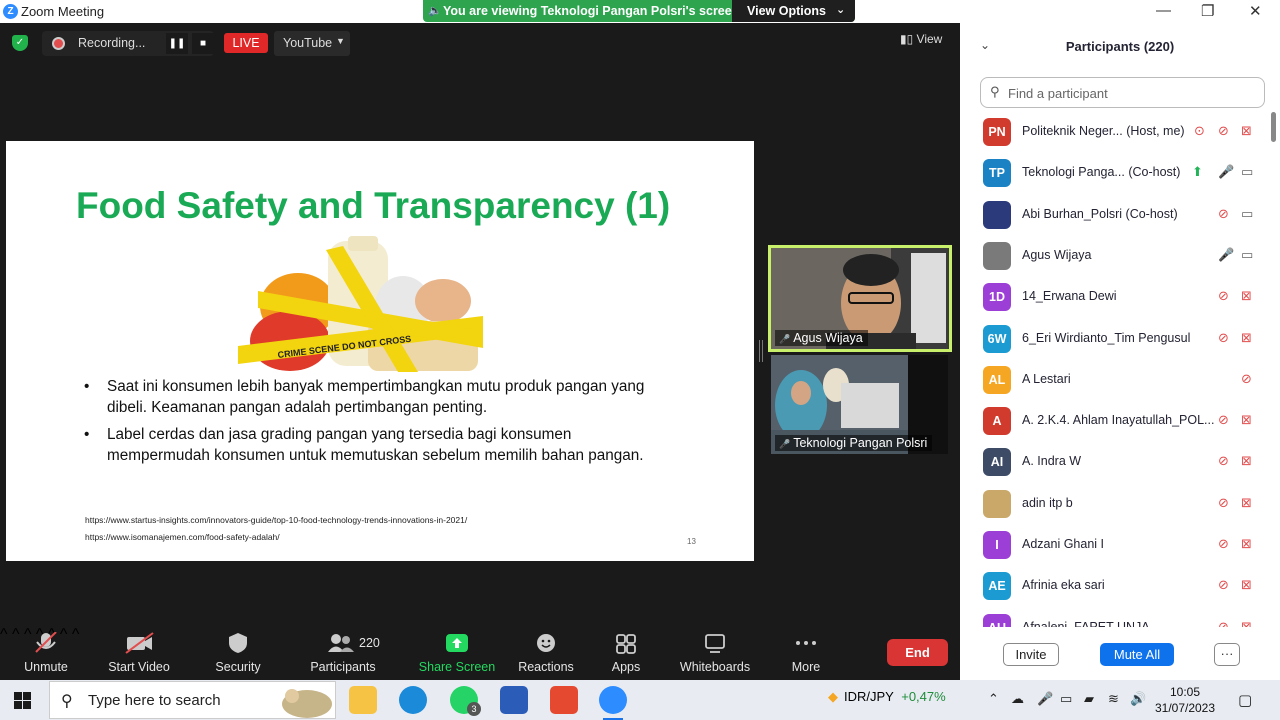  Describe the element at coordinates (1017, 699) in the screenshot. I see `onedrive-cloud-icon: ☁` at that location.